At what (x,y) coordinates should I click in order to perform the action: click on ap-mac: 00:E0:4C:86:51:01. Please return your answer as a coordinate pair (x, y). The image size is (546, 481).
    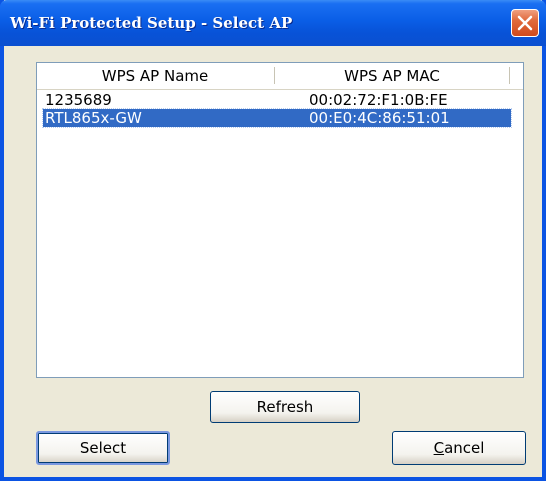
    Looking at the image, I should click on (379, 118).